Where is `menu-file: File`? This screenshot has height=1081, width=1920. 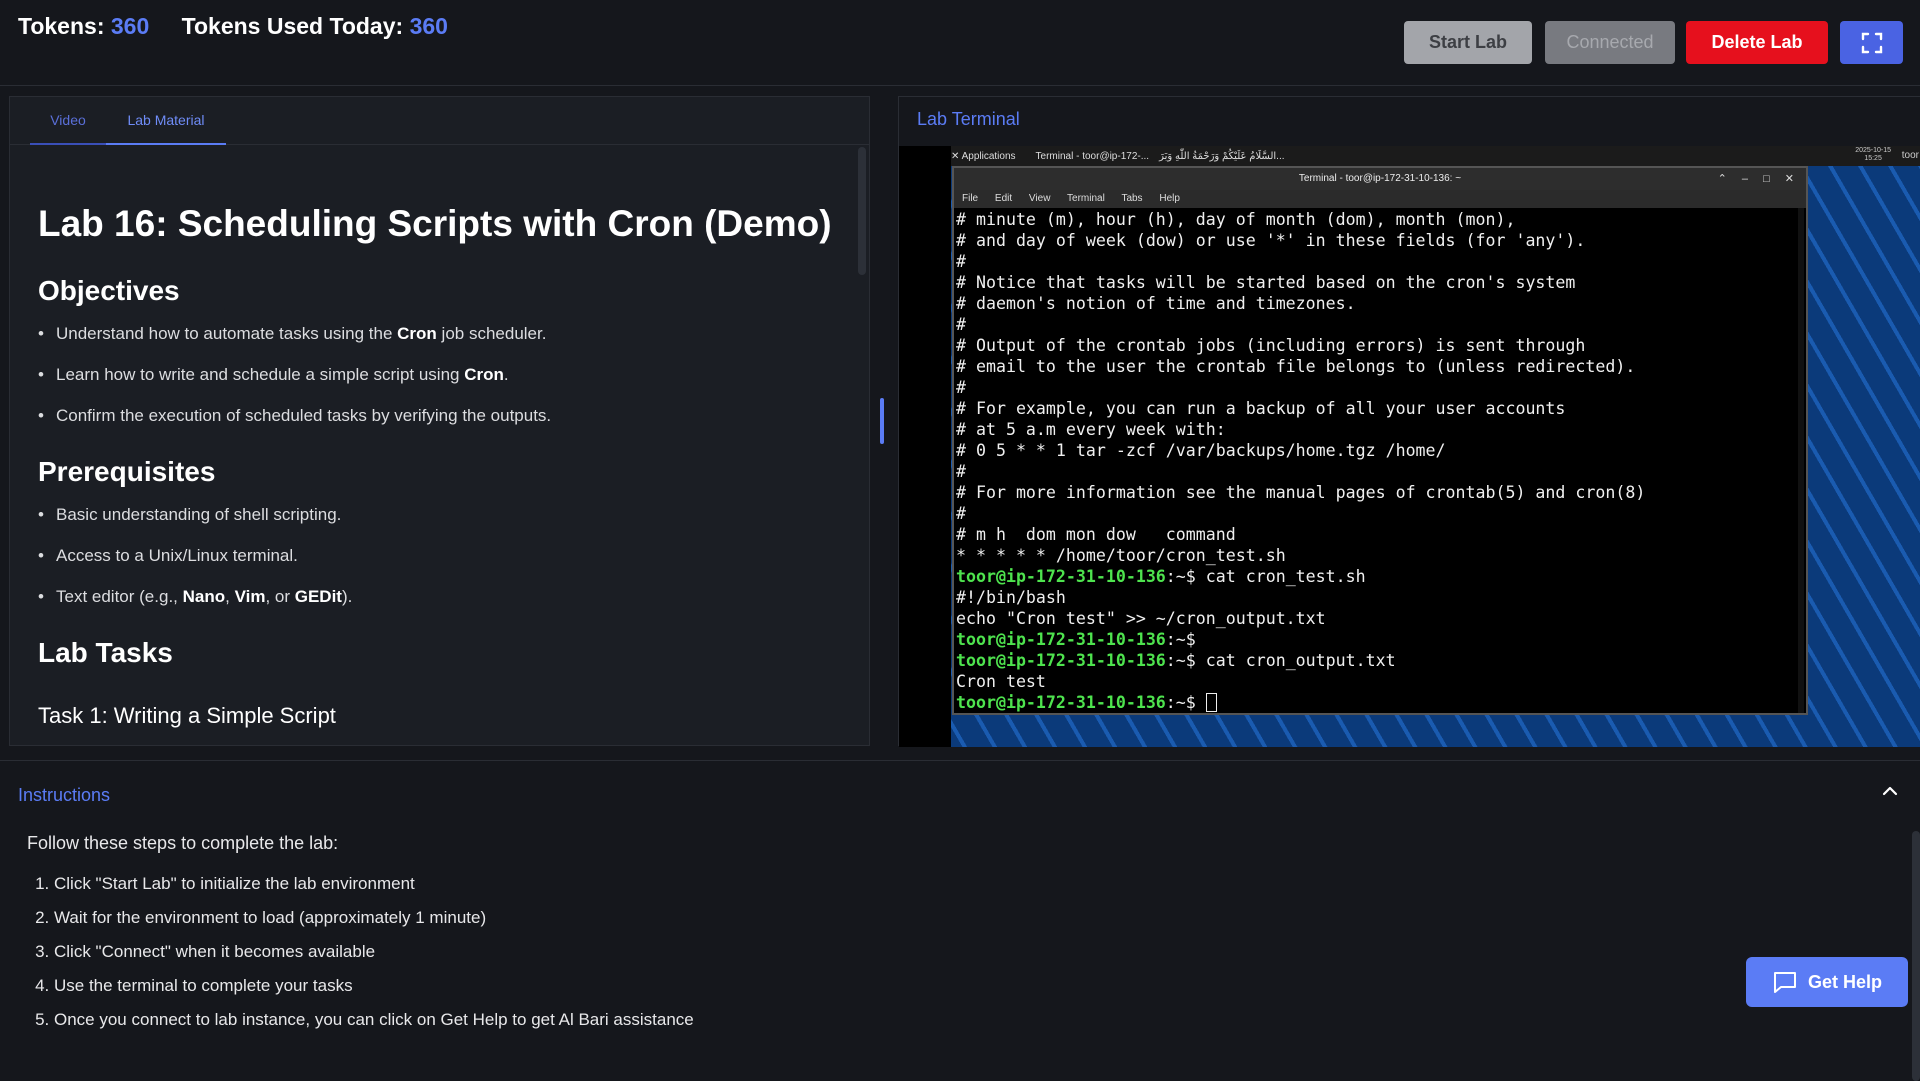 menu-file: File is located at coordinates (970, 198).